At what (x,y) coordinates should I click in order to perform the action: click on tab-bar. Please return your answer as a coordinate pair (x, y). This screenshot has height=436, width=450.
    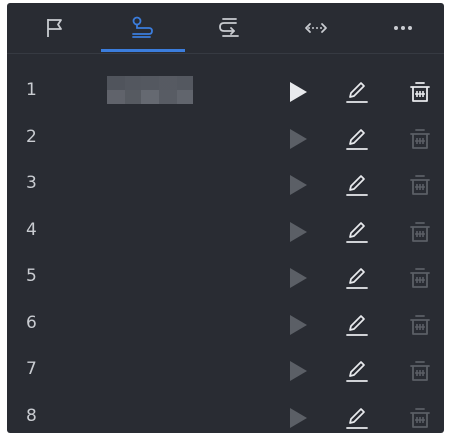
    Looking at the image, I should click on (225, 28).